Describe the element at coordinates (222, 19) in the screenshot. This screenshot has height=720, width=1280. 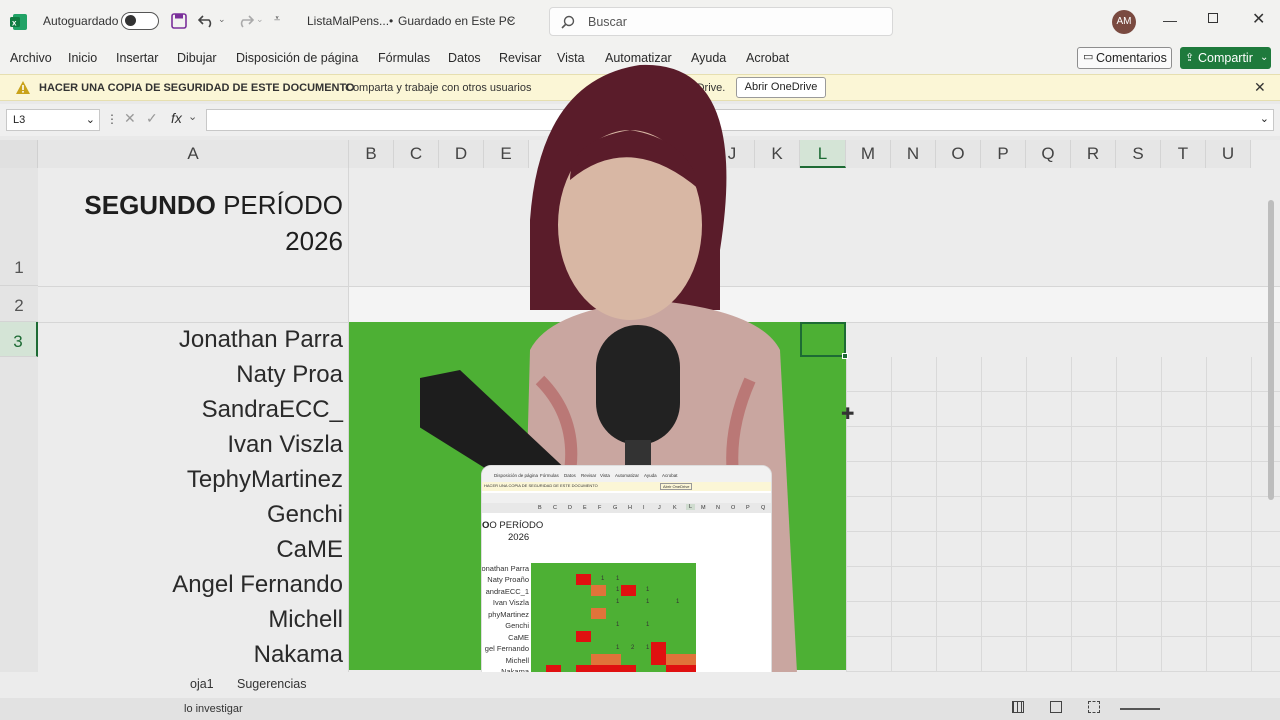
I see `undo-dropdown-icon: ⌄` at that location.